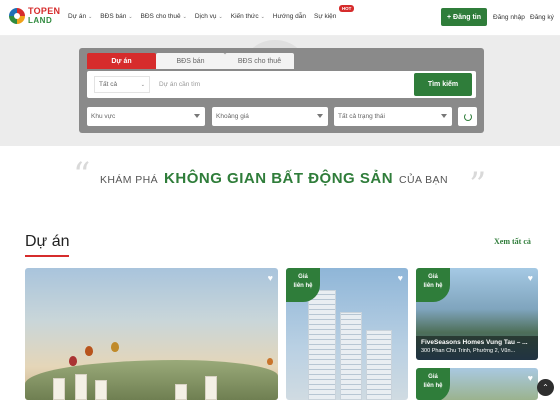 Image resolution: width=560 pixels, height=400 pixels. I want to click on open-quote-icon: “, so click(82, 175).